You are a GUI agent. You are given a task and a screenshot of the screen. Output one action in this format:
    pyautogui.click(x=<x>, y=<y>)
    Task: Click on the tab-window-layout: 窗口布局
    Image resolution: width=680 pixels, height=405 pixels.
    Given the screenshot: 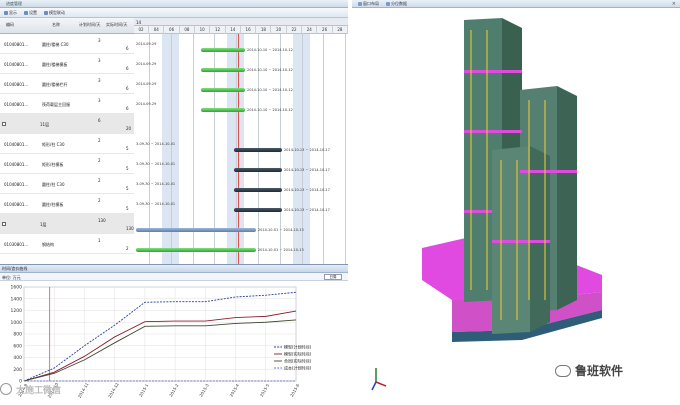 What is the action you would take?
    pyautogui.click(x=368, y=4)
    